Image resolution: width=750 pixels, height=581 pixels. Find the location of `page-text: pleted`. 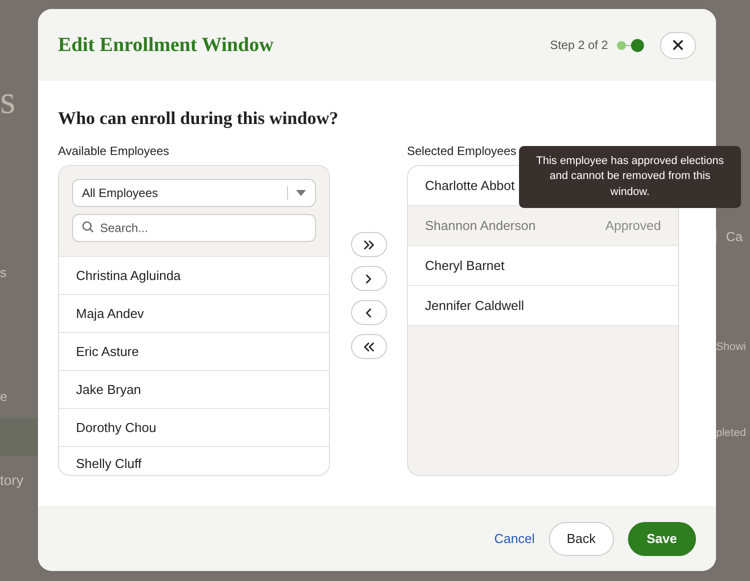

page-text: pleted is located at coordinates (731, 433).